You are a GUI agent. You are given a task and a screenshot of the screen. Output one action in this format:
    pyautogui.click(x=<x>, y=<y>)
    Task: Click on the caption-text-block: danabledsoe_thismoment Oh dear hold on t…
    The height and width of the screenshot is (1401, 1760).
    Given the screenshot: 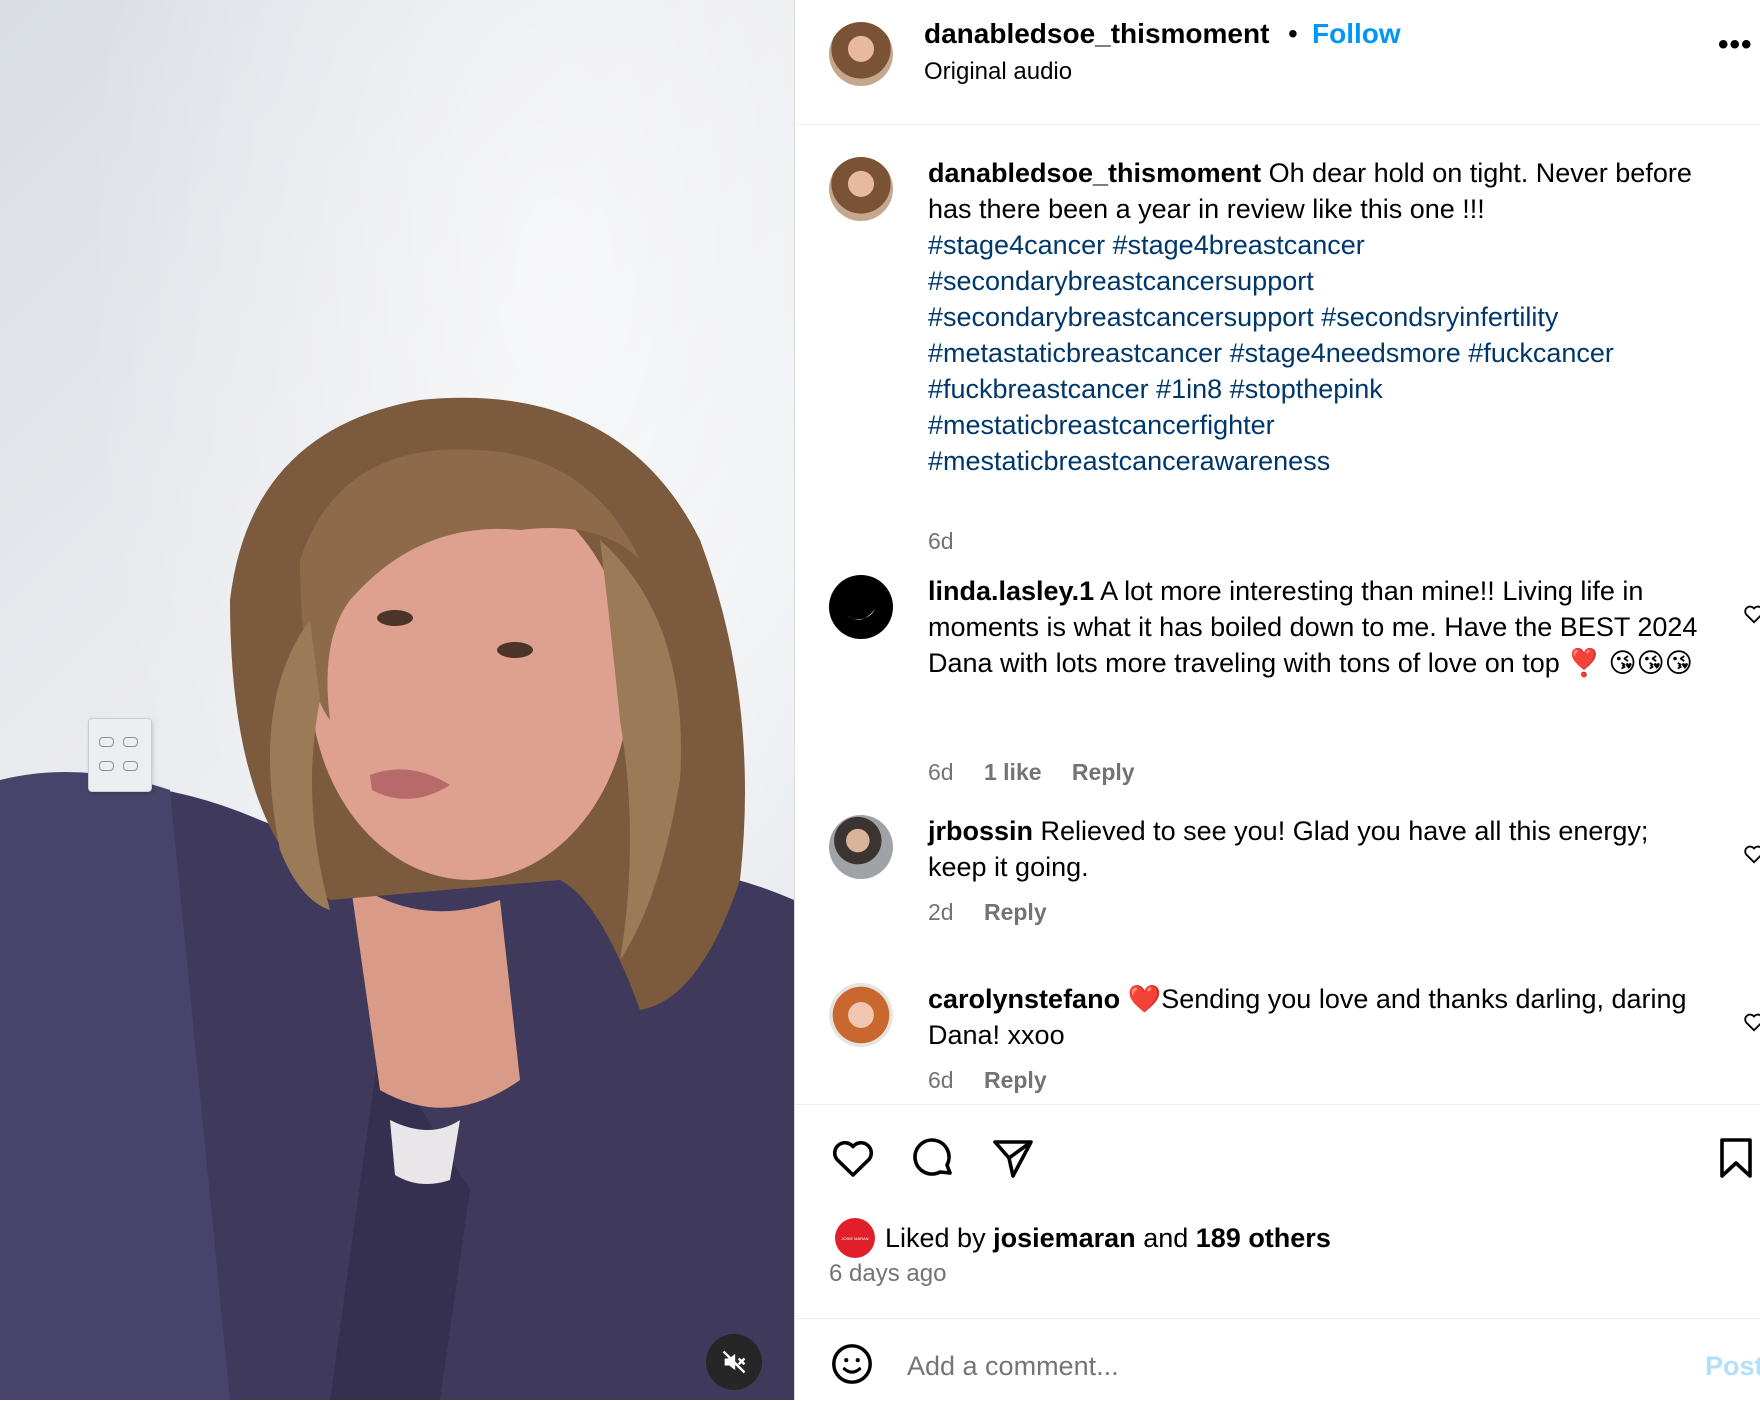 What is the action you would take?
    pyautogui.click(x=1318, y=317)
    